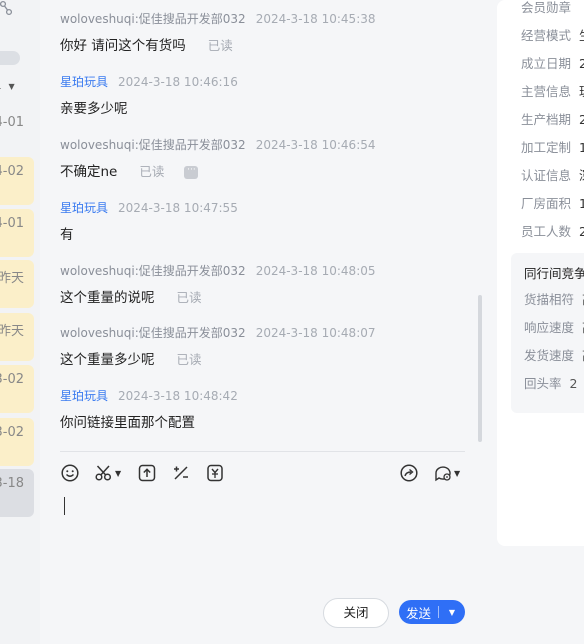 This screenshot has width=584, height=644. What do you see at coordinates (123, 46) in the screenshot?
I see `message-text: 你好 请问这个有货吗` at bounding box center [123, 46].